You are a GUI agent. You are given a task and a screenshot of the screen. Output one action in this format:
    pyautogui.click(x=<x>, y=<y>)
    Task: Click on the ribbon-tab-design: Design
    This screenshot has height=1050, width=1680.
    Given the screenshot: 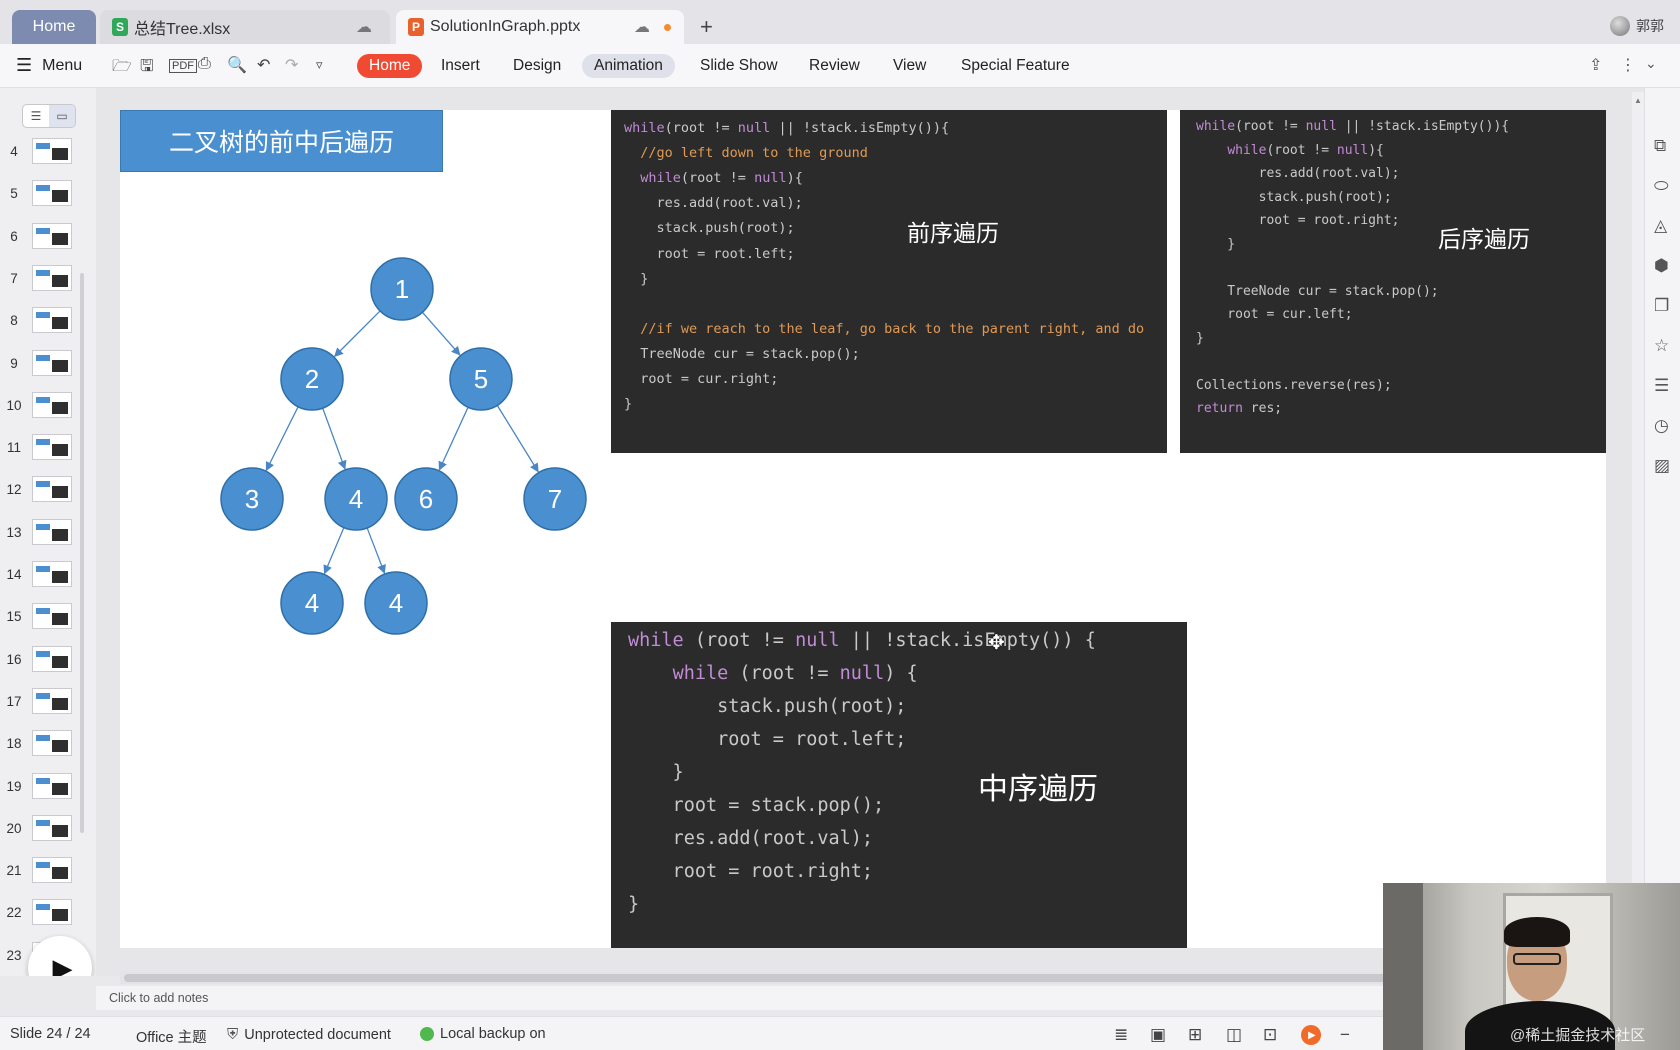 What is the action you would take?
    pyautogui.click(x=537, y=66)
    